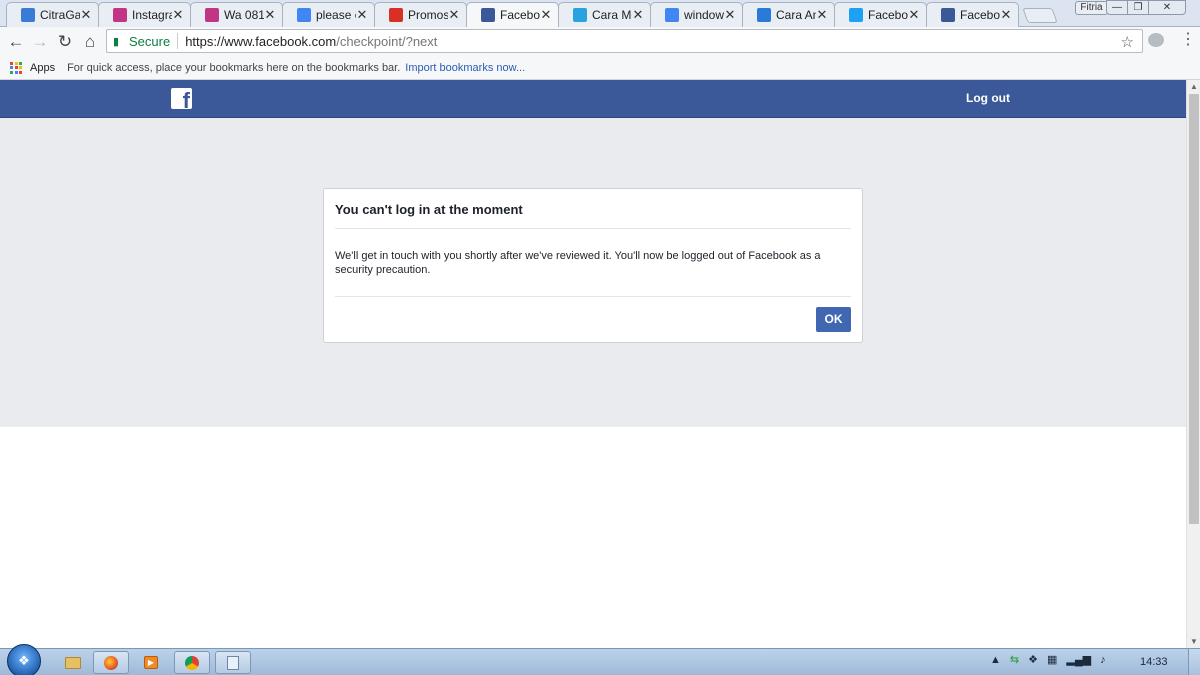 The width and height of the screenshot is (1200, 675). Describe the element at coordinates (1167, 7) in the screenshot. I see `close-window-icon: ✕` at that location.